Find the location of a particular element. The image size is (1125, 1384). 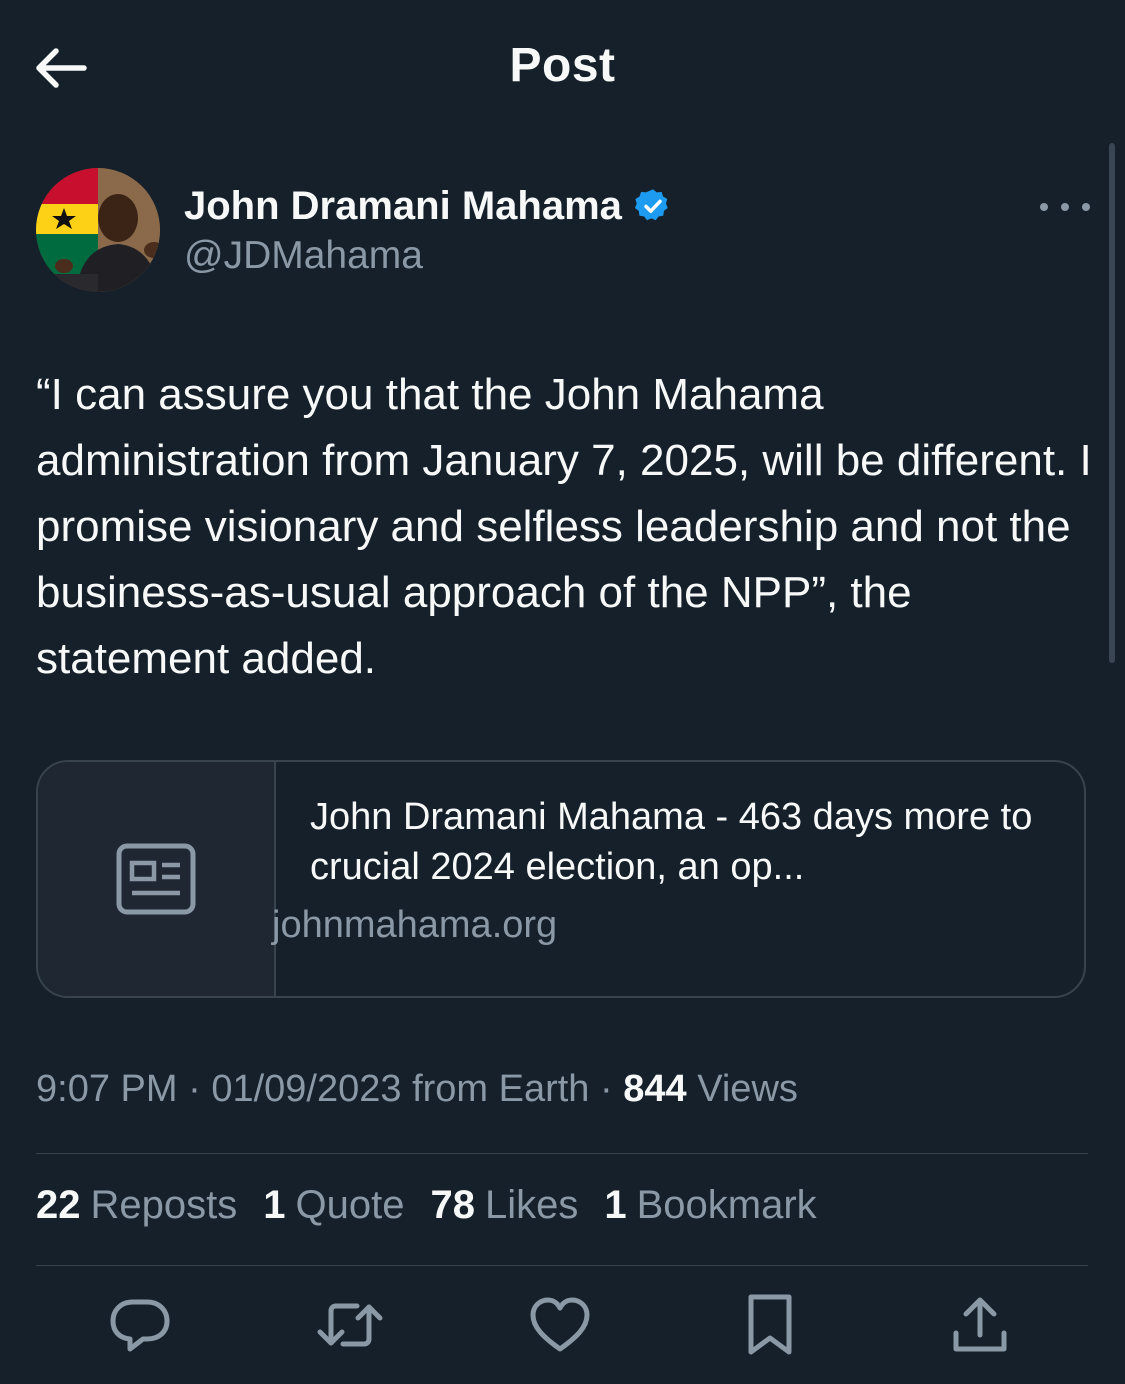

page-title: Post is located at coordinates (562, 65).